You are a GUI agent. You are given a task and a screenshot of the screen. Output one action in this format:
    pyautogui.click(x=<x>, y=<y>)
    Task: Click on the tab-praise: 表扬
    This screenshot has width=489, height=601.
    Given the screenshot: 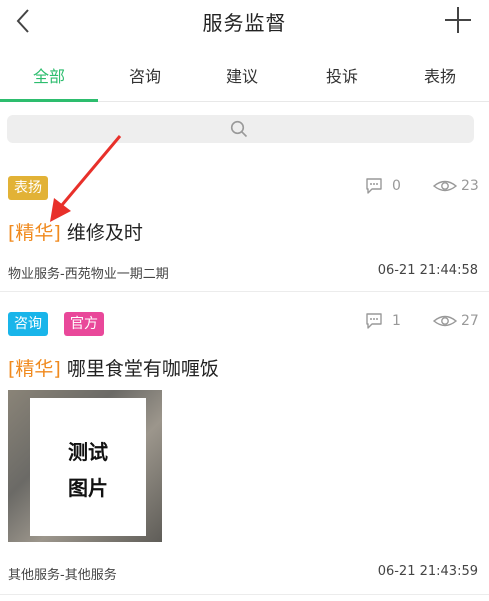 What is the action you would take?
    pyautogui.click(x=440, y=77)
    